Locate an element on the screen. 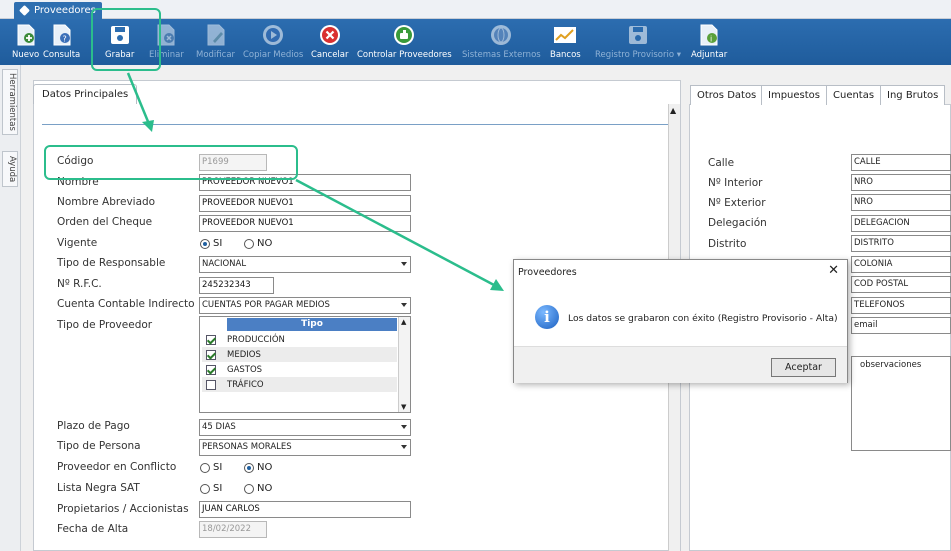  cuenta-contable-select: CUENTAS POR PAGAR MEDIOS is located at coordinates (305, 305).